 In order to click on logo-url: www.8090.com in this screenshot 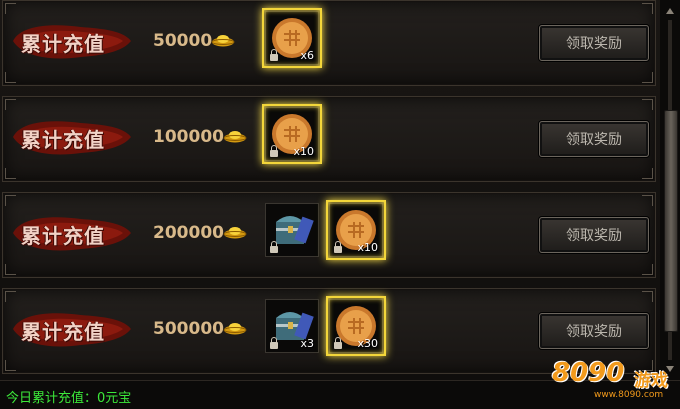, I will do `click(629, 395)`.